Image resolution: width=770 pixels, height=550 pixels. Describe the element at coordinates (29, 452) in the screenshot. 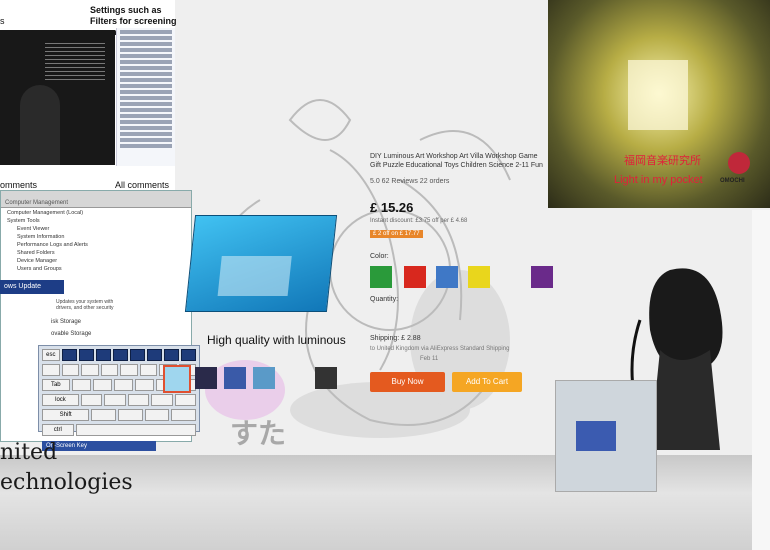

I see `united-text: nited` at that location.